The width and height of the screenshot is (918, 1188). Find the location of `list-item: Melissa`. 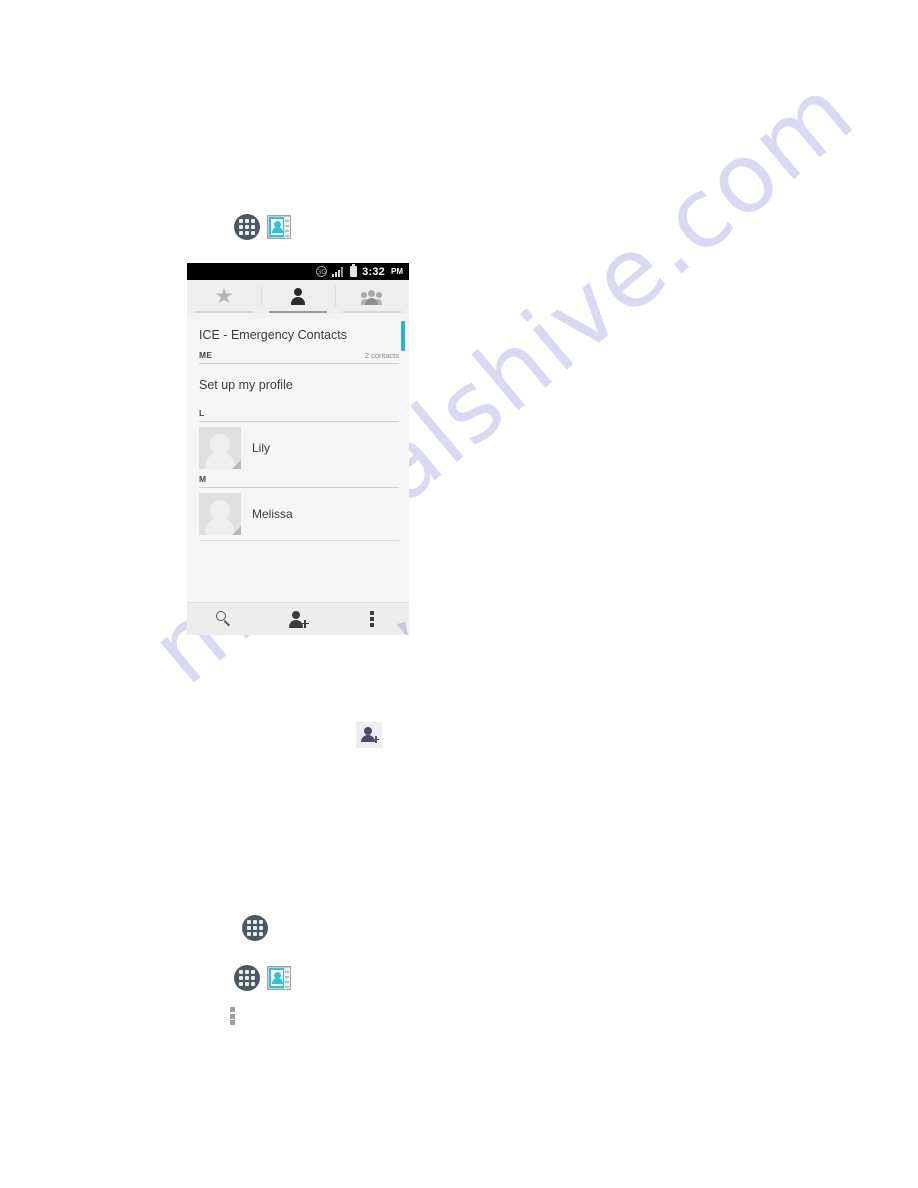

list-item: Melissa is located at coordinates (298, 514).